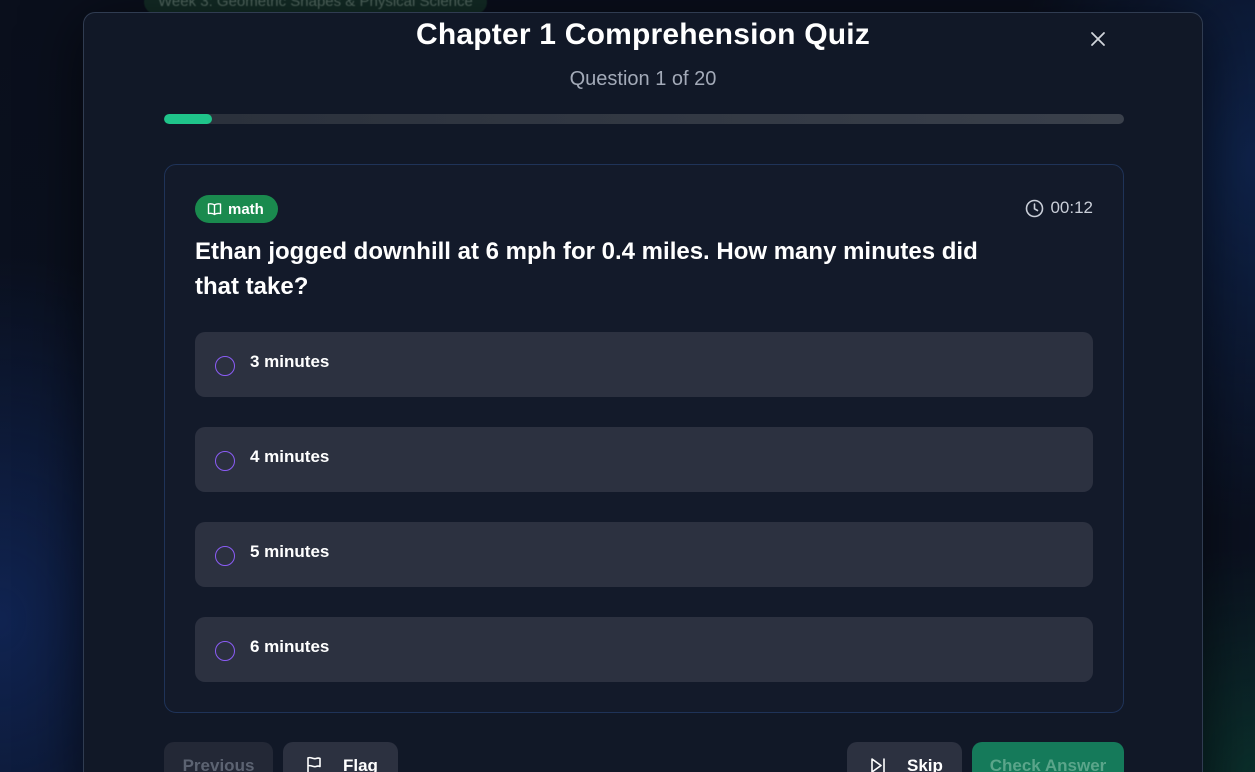 The width and height of the screenshot is (1255, 772). Describe the element at coordinates (290, 551) in the screenshot. I see `answer-option-label: 5 minutes` at that location.